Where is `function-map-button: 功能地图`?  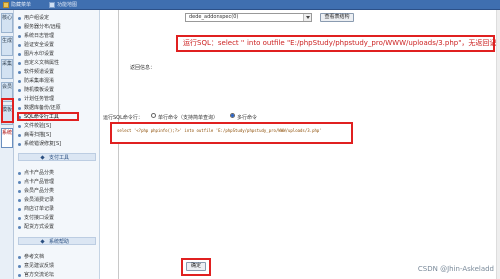
function-map-button: 功能地图 is located at coordinates (62, 5).